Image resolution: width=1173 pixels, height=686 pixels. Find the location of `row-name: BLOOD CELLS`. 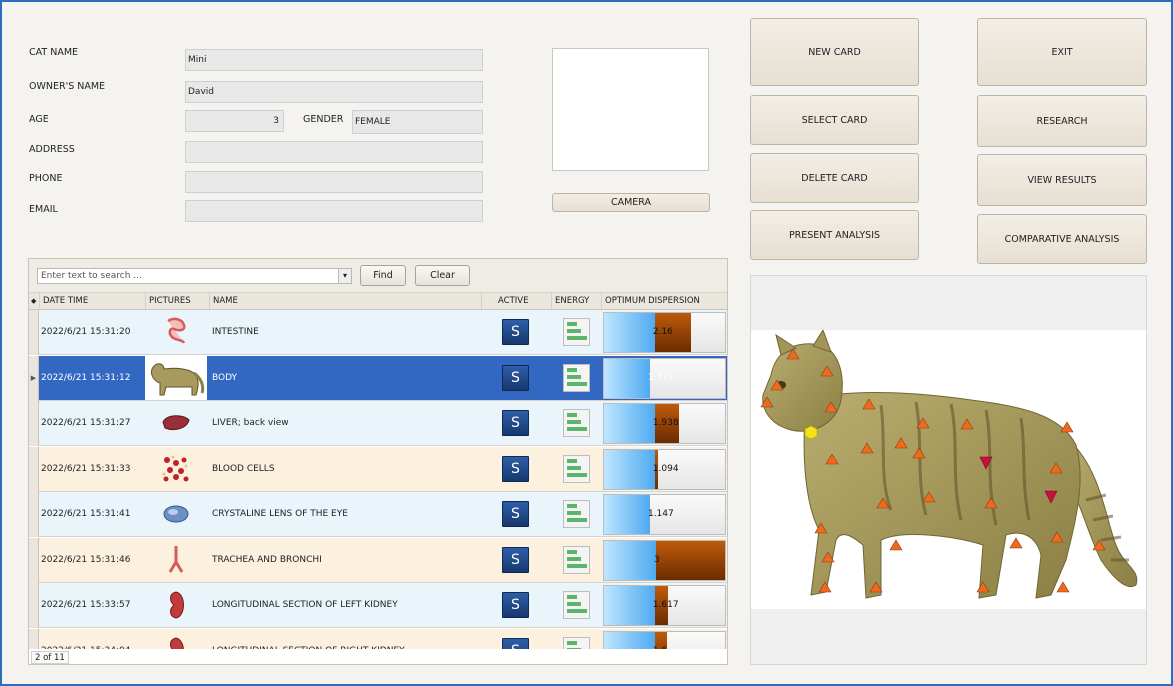

row-name: BLOOD CELLS is located at coordinates (243, 468).